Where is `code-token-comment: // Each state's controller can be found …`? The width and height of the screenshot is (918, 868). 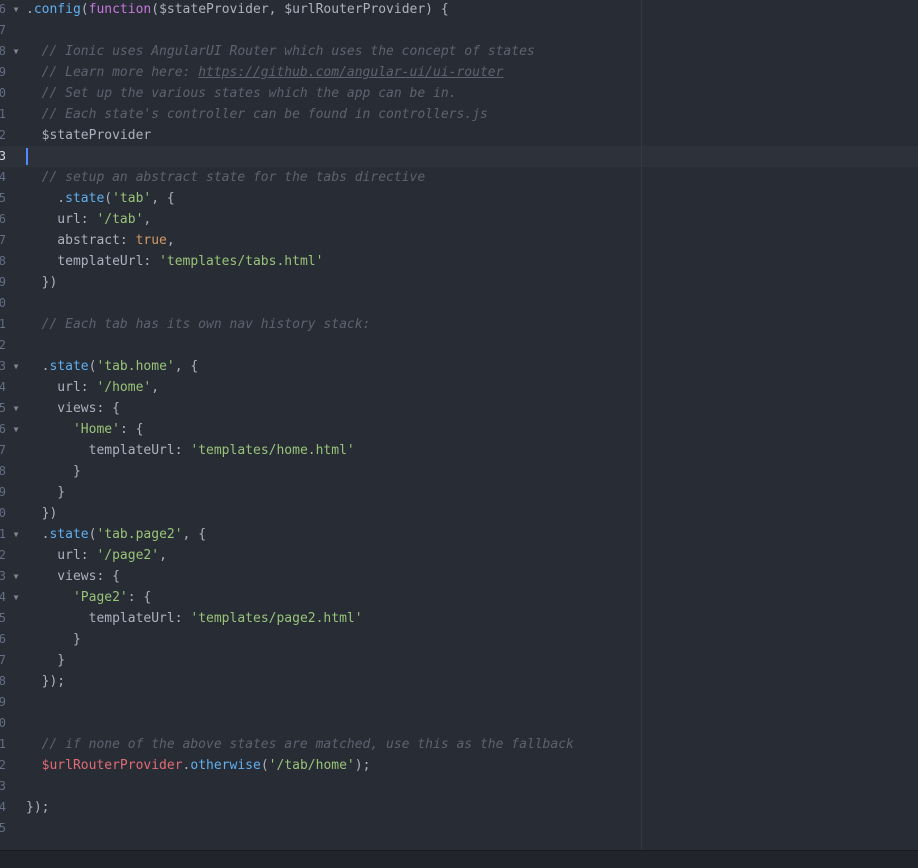 code-token-comment: // Each state's controller can be found … is located at coordinates (257, 114).